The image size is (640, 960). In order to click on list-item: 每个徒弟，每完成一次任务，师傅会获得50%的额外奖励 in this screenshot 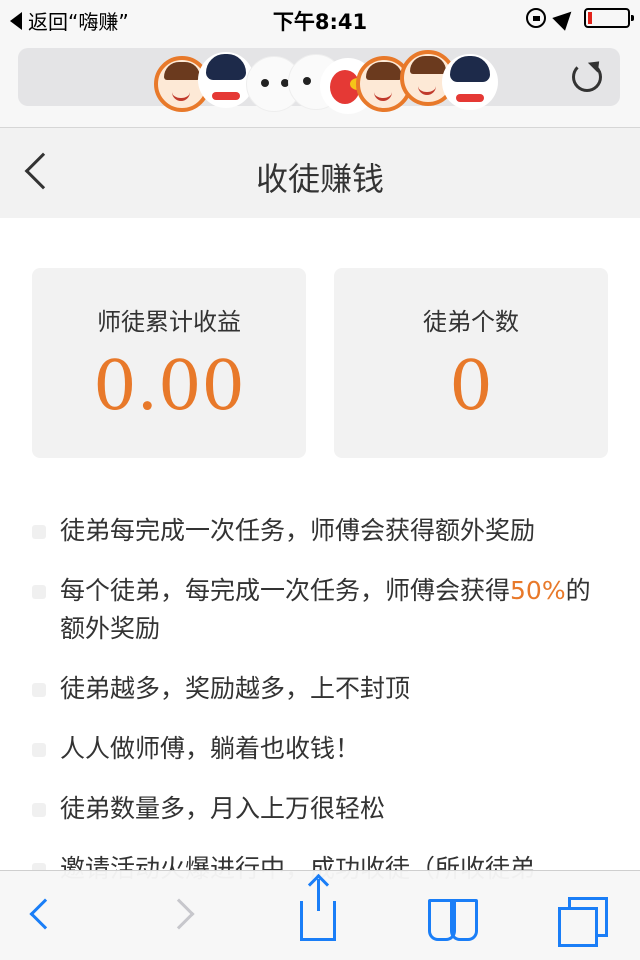, I will do `click(322, 610)`.